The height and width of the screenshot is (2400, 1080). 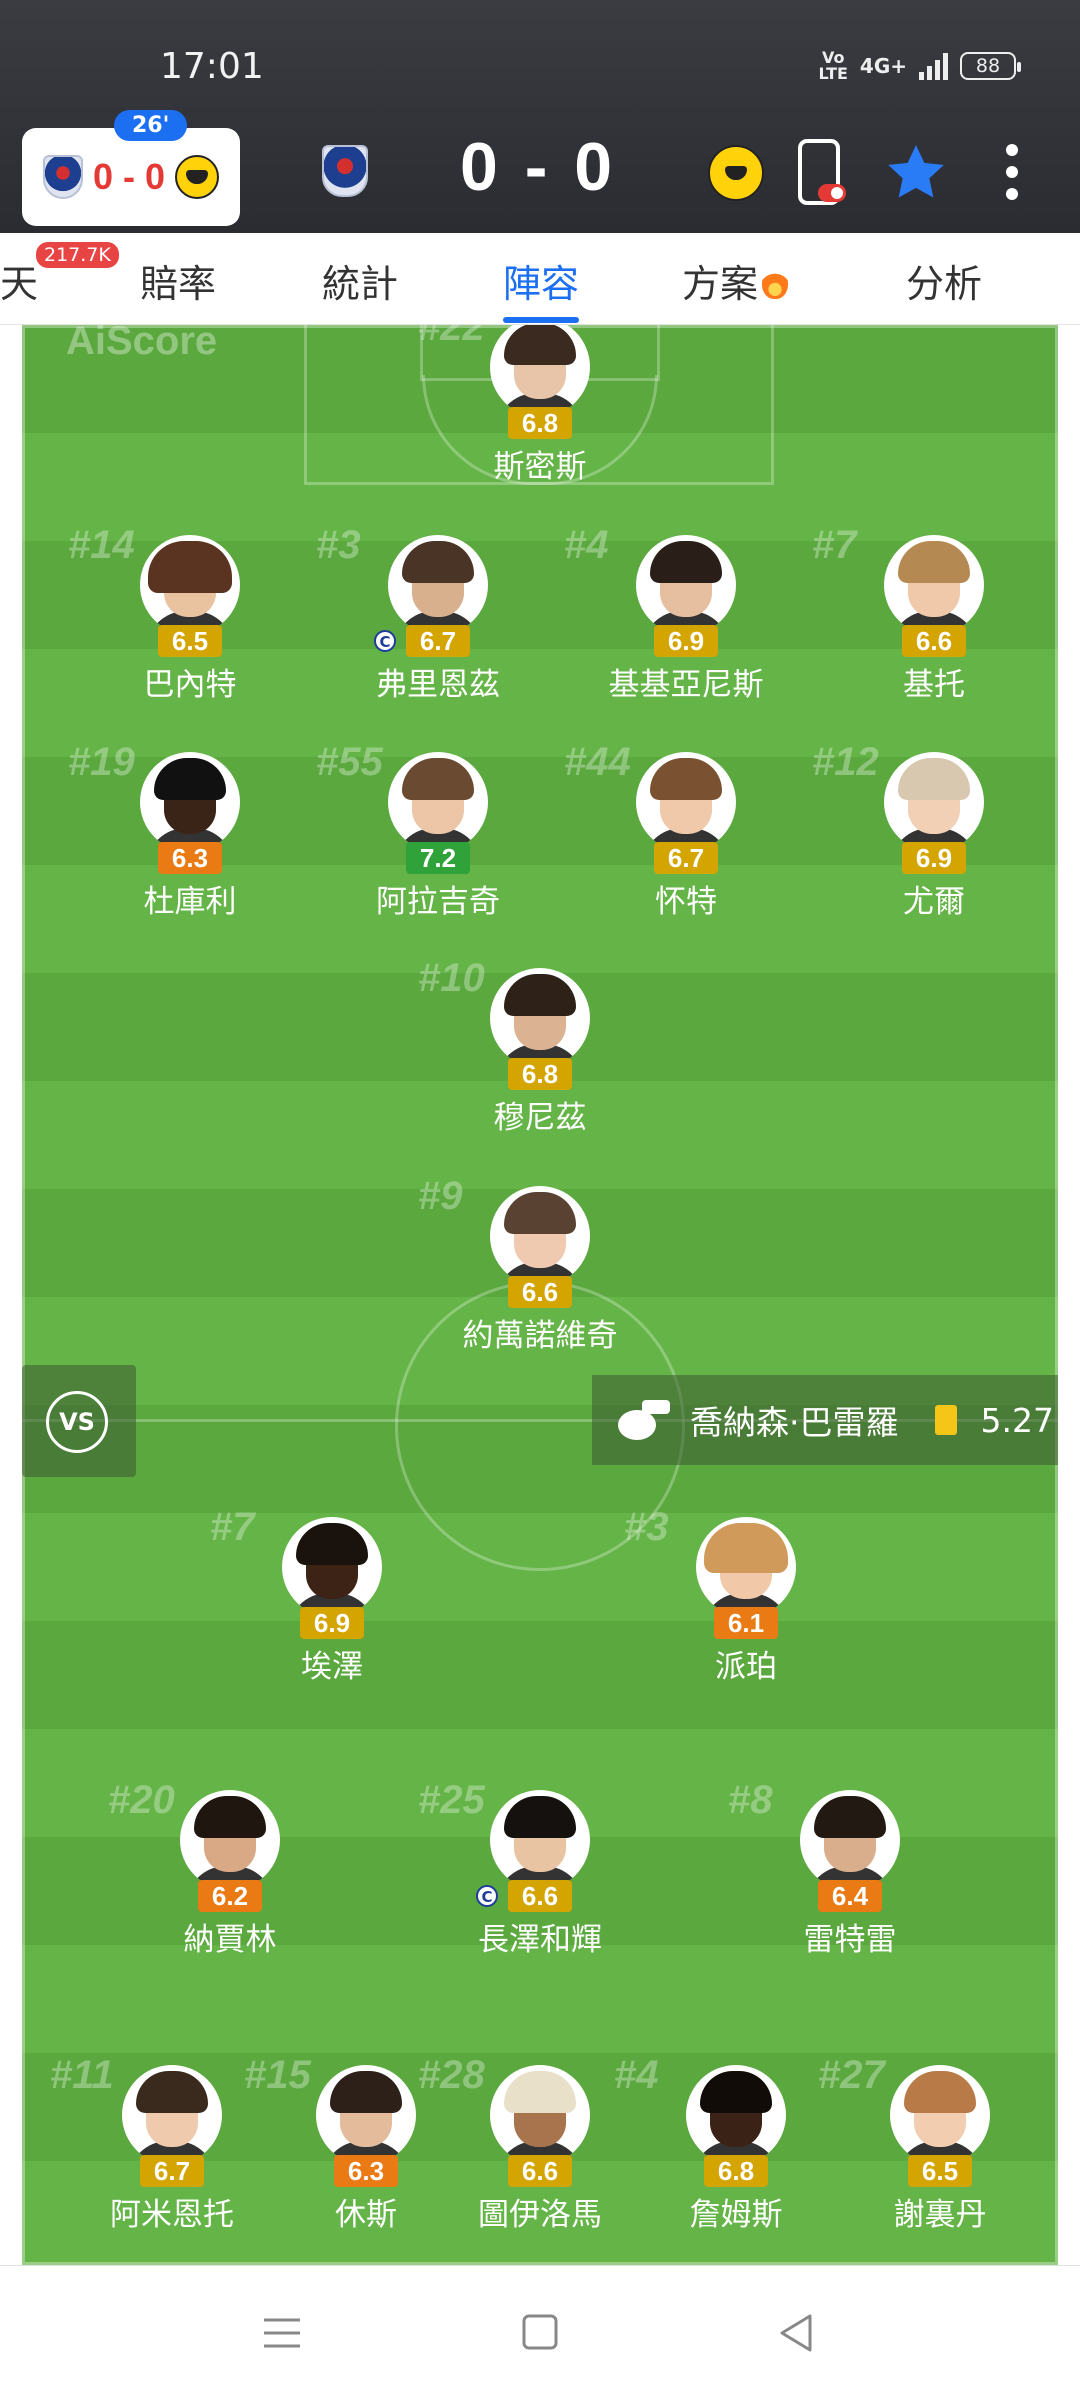 I want to click on referee-info: 喬納森·巴雷羅 5.27, so click(x=825, y=1420).